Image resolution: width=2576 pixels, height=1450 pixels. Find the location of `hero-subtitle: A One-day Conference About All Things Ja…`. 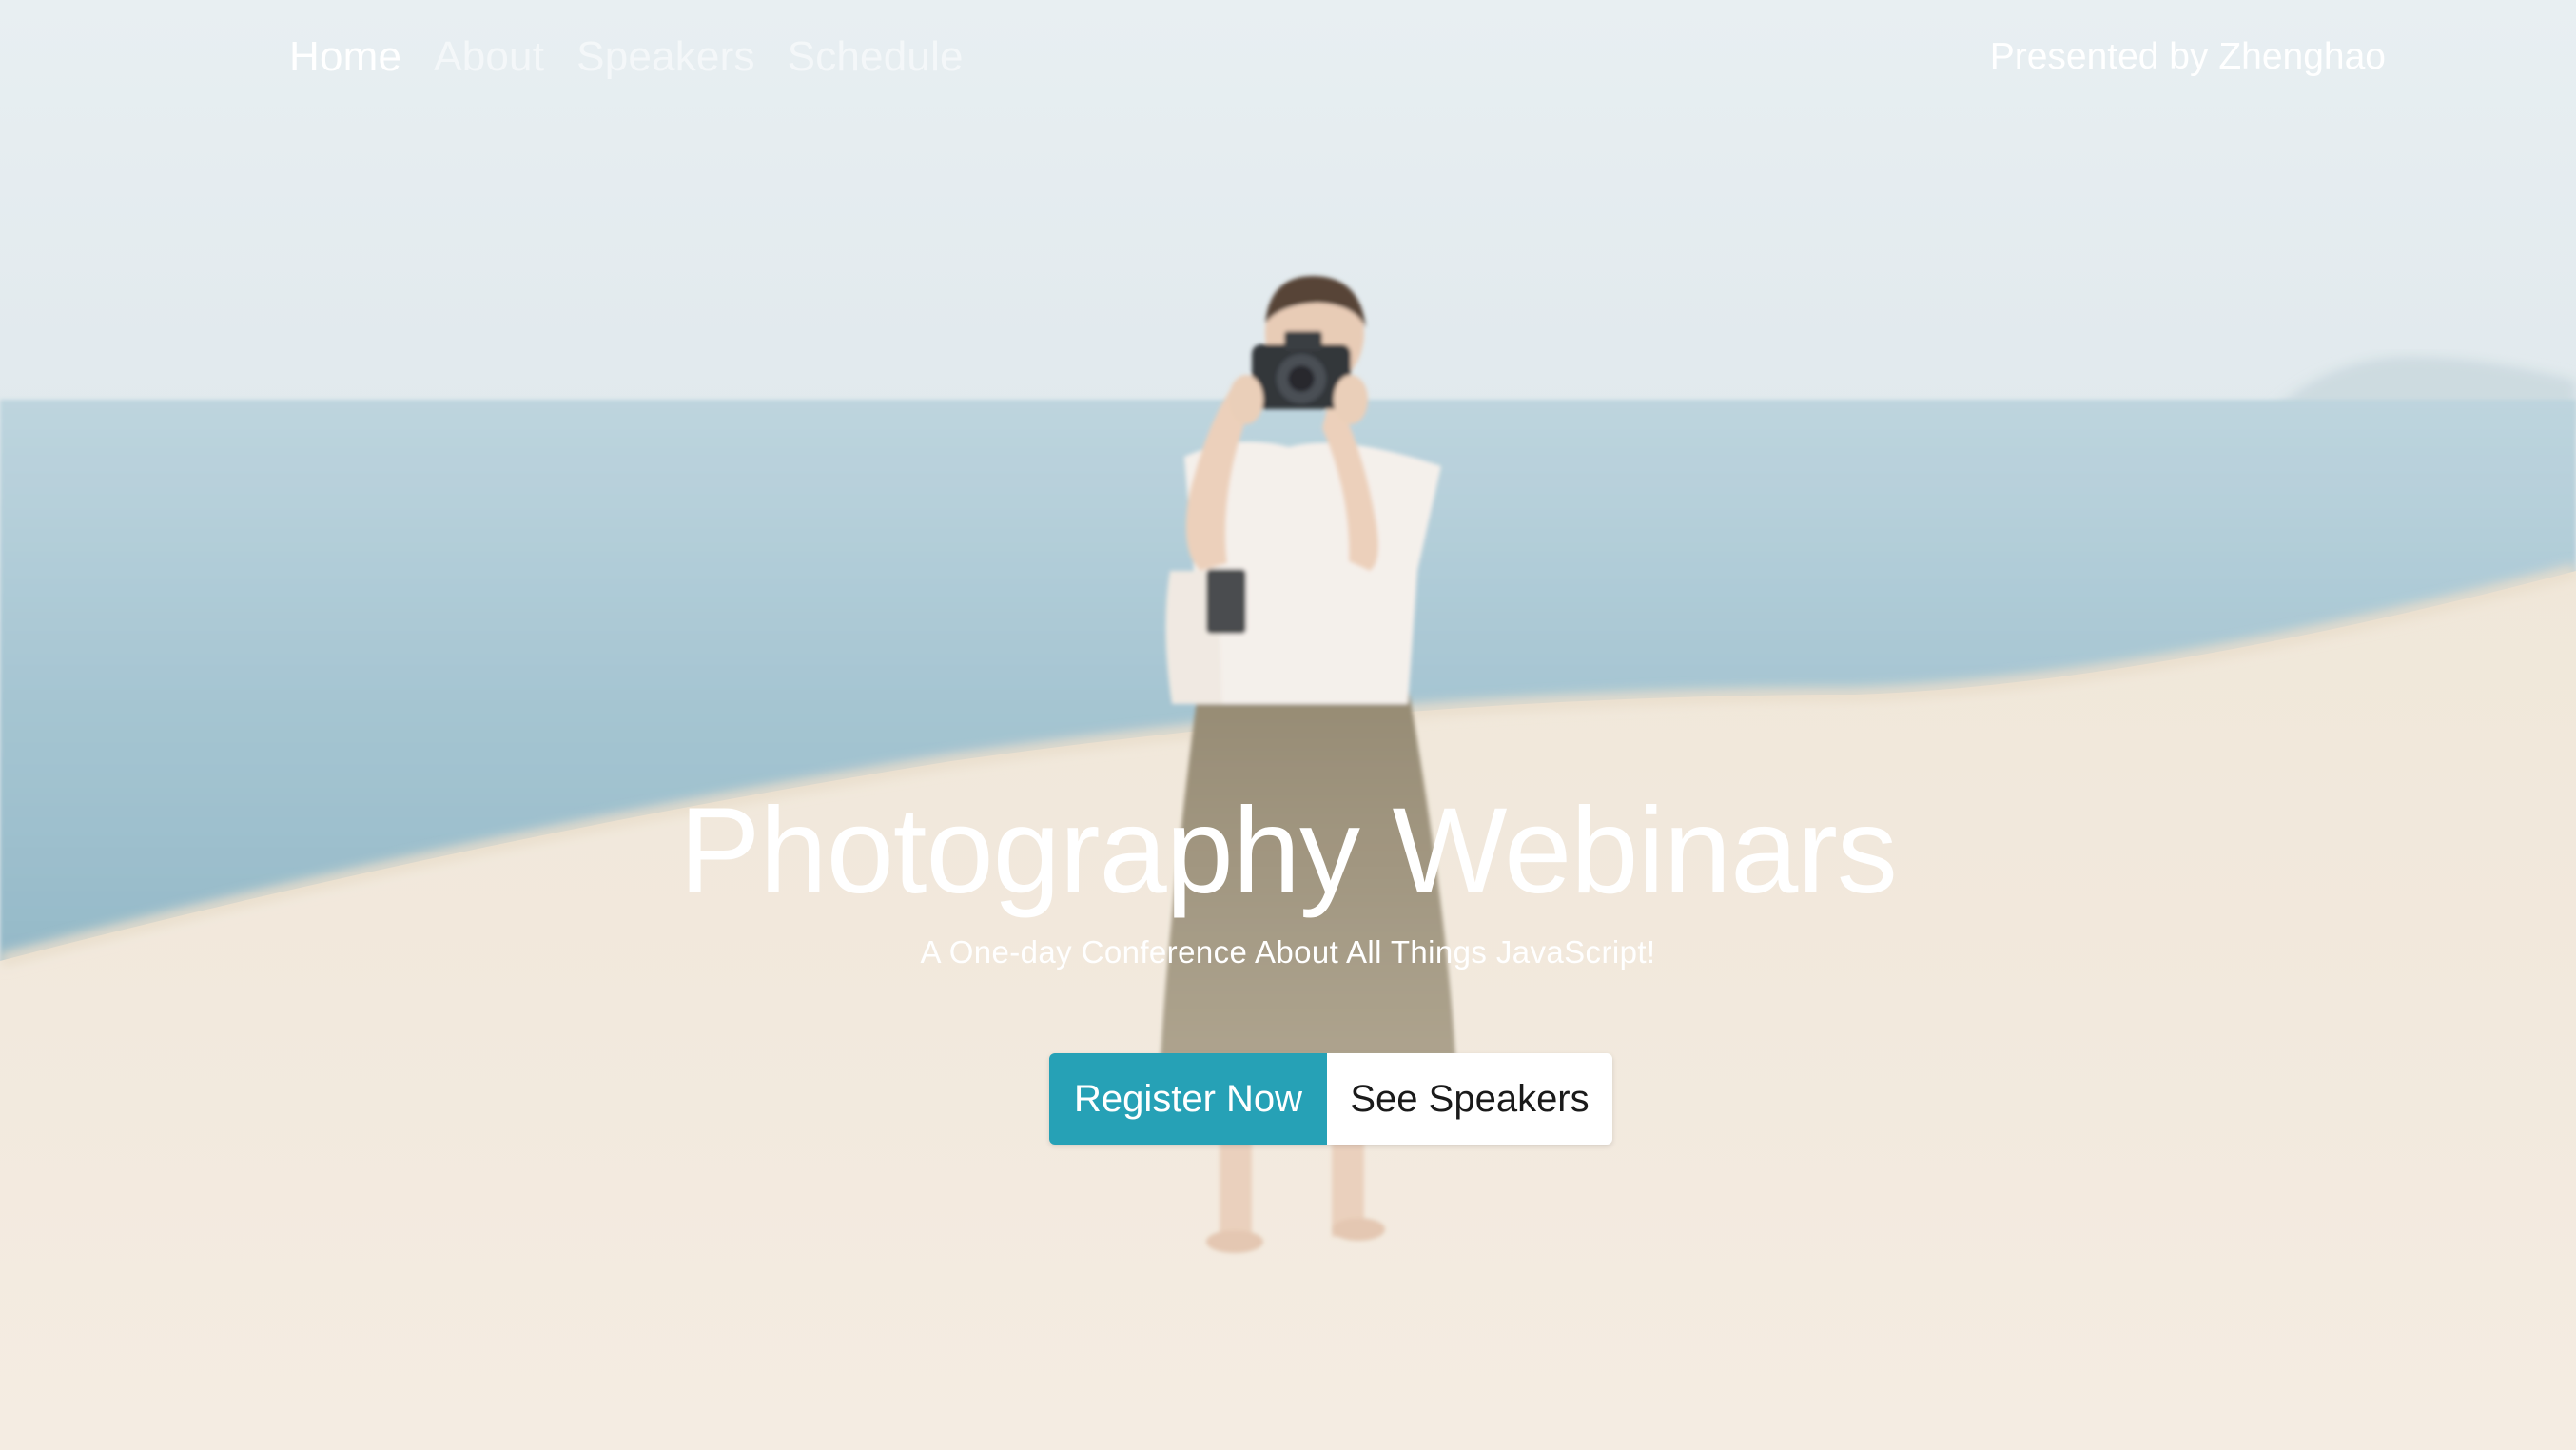

hero-subtitle: A One-day Conference About All Things Ja… is located at coordinates (1288, 952).